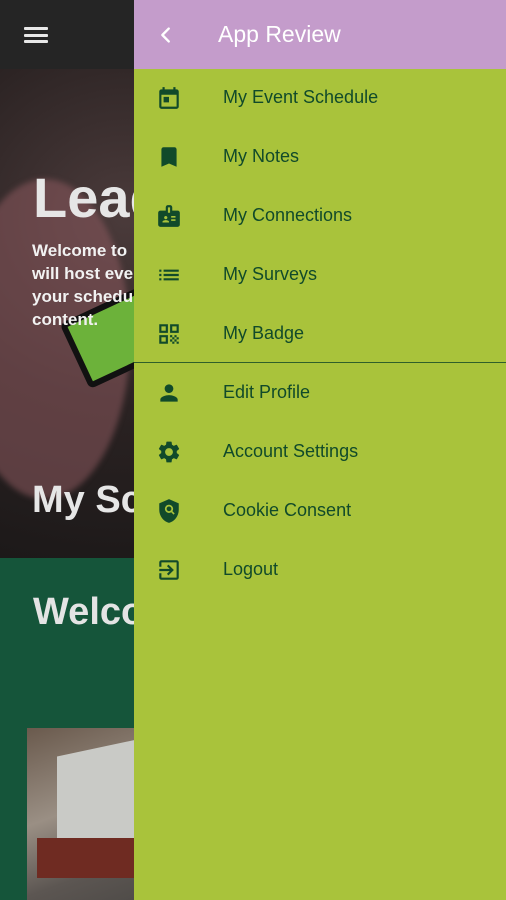 The image size is (506, 900). I want to click on menu-item-label: Account Settings, so click(291, 451).